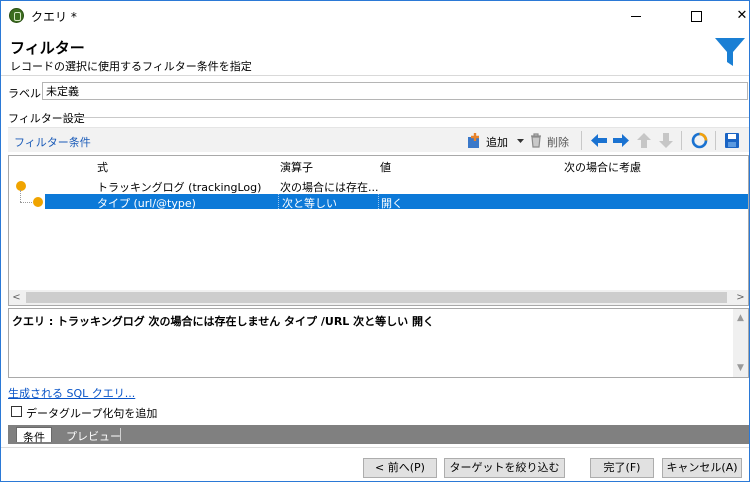 The image size is (750, 482). I want to click on add-grouping-checkbox, so click(16, 411).